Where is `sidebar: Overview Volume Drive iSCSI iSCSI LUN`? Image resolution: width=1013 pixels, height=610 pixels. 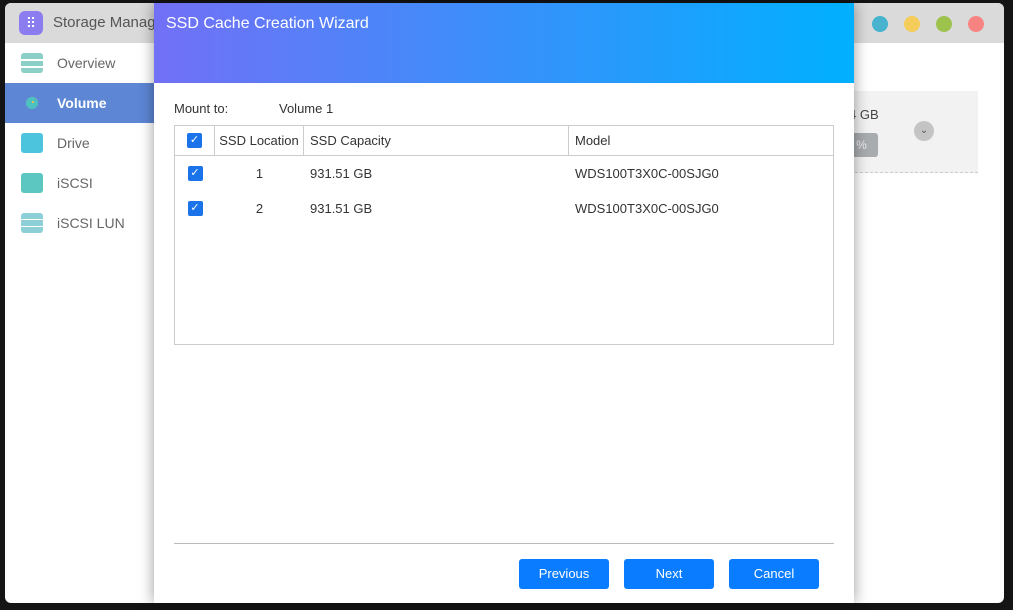 sidebar: Overview Volume Drive iSCSI iSCSI LUN is located at coordinates (80, 143).